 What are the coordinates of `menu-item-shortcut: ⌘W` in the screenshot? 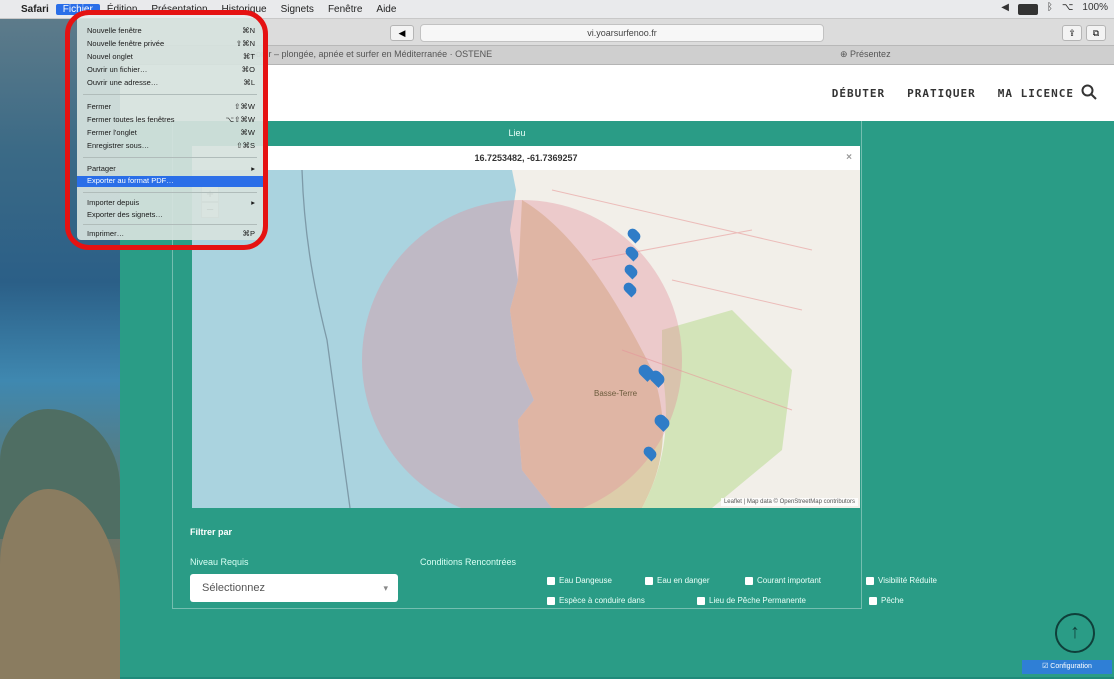 It's located at (247, 132).